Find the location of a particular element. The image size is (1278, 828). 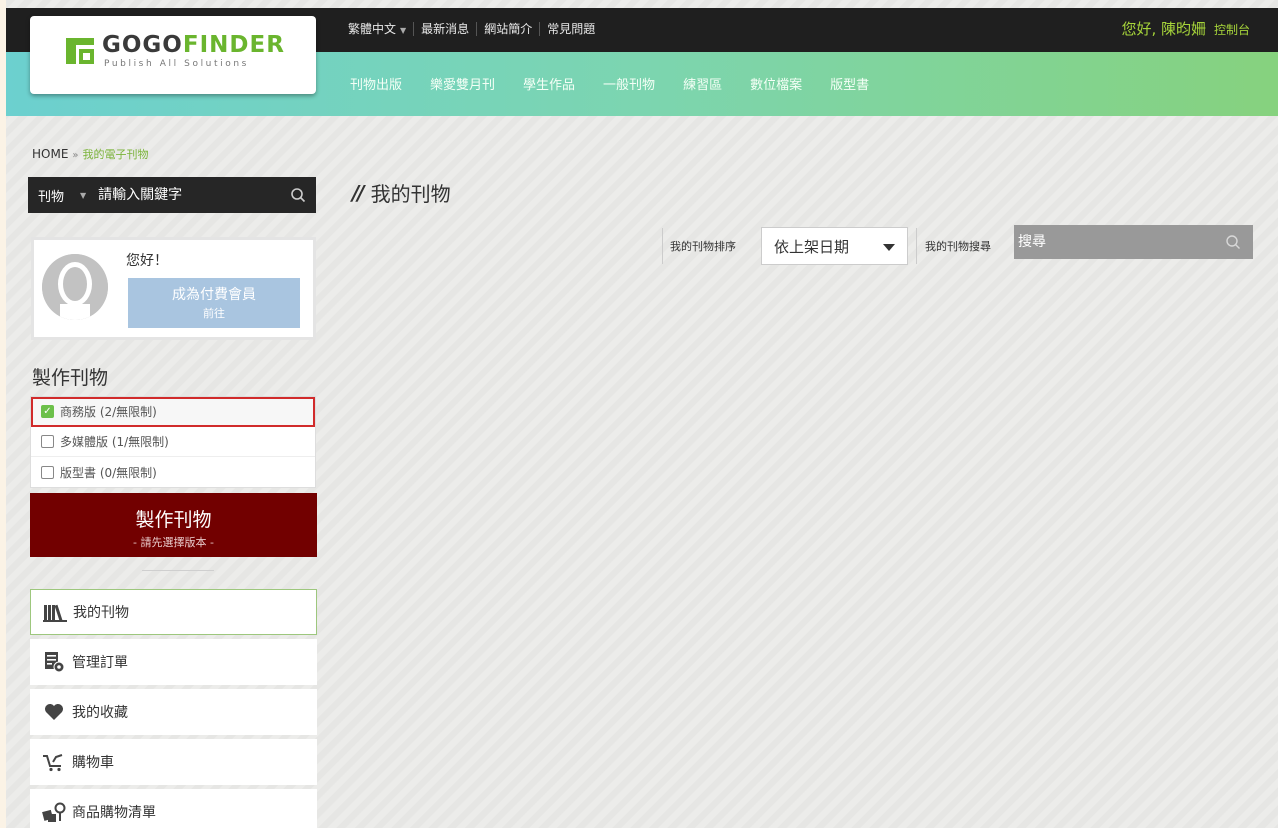

user-silhouette-icon is located at coordinates (75, 287).